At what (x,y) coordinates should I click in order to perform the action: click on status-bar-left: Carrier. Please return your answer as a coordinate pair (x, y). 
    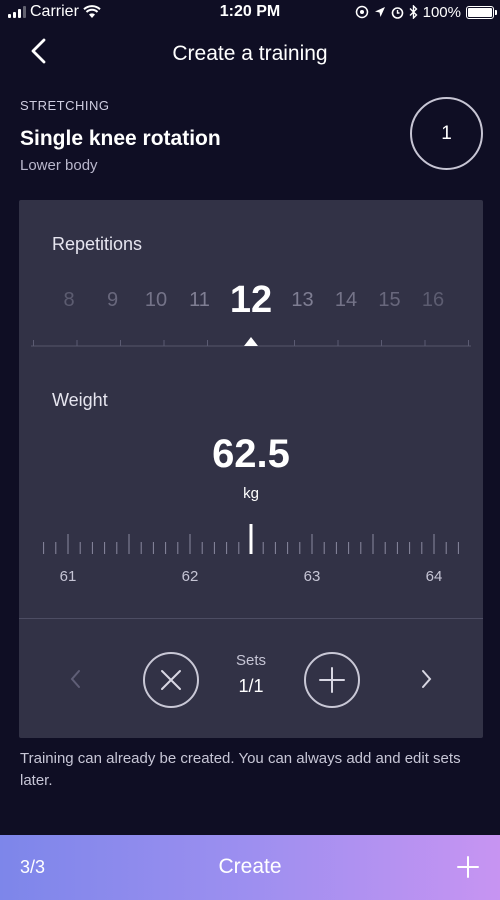
    Looking at the image, I should click on (54, 12).